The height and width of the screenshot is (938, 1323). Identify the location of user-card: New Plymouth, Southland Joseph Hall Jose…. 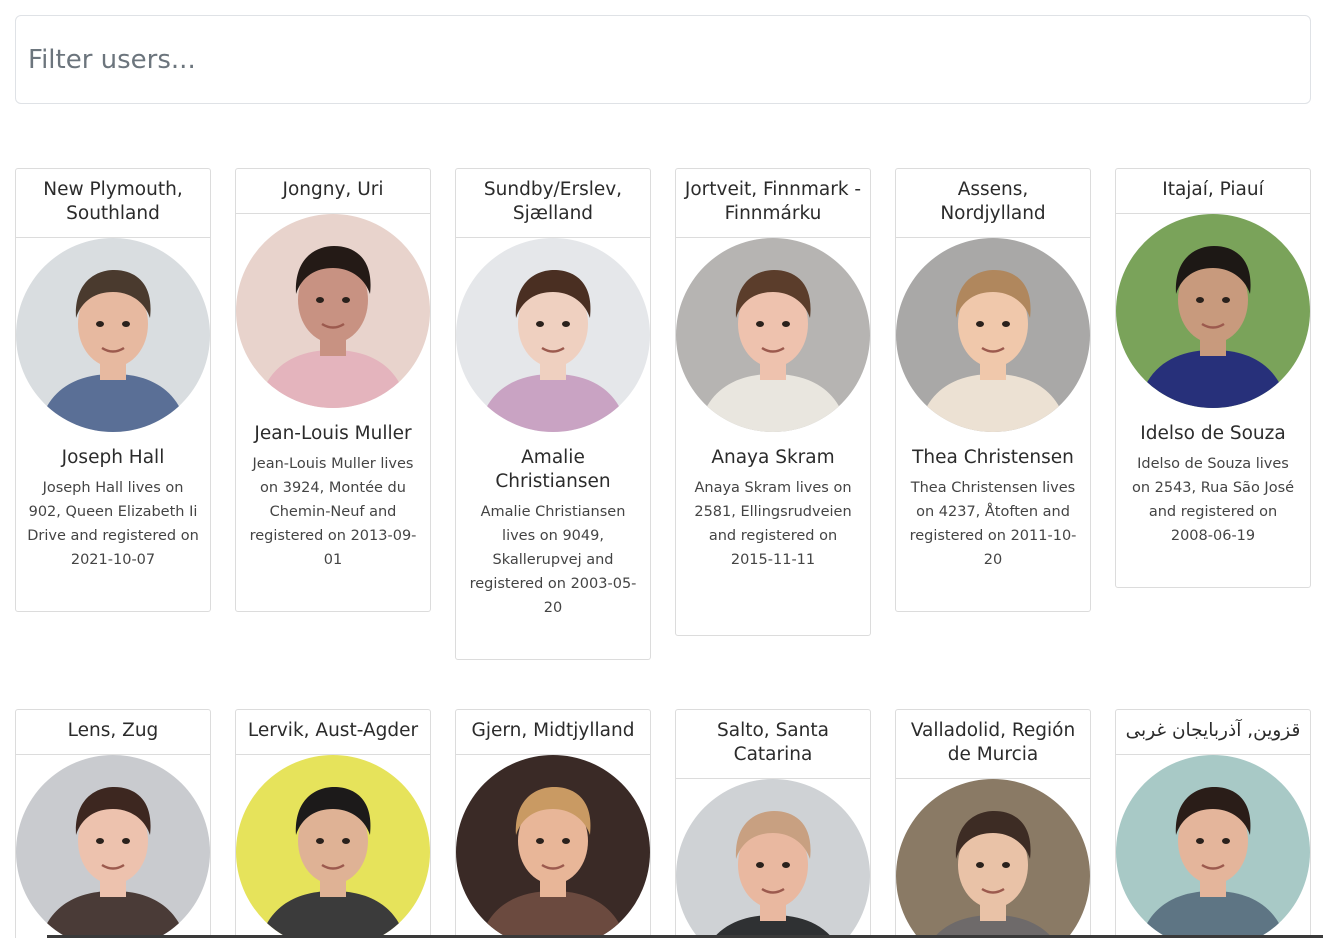
(113, 390).